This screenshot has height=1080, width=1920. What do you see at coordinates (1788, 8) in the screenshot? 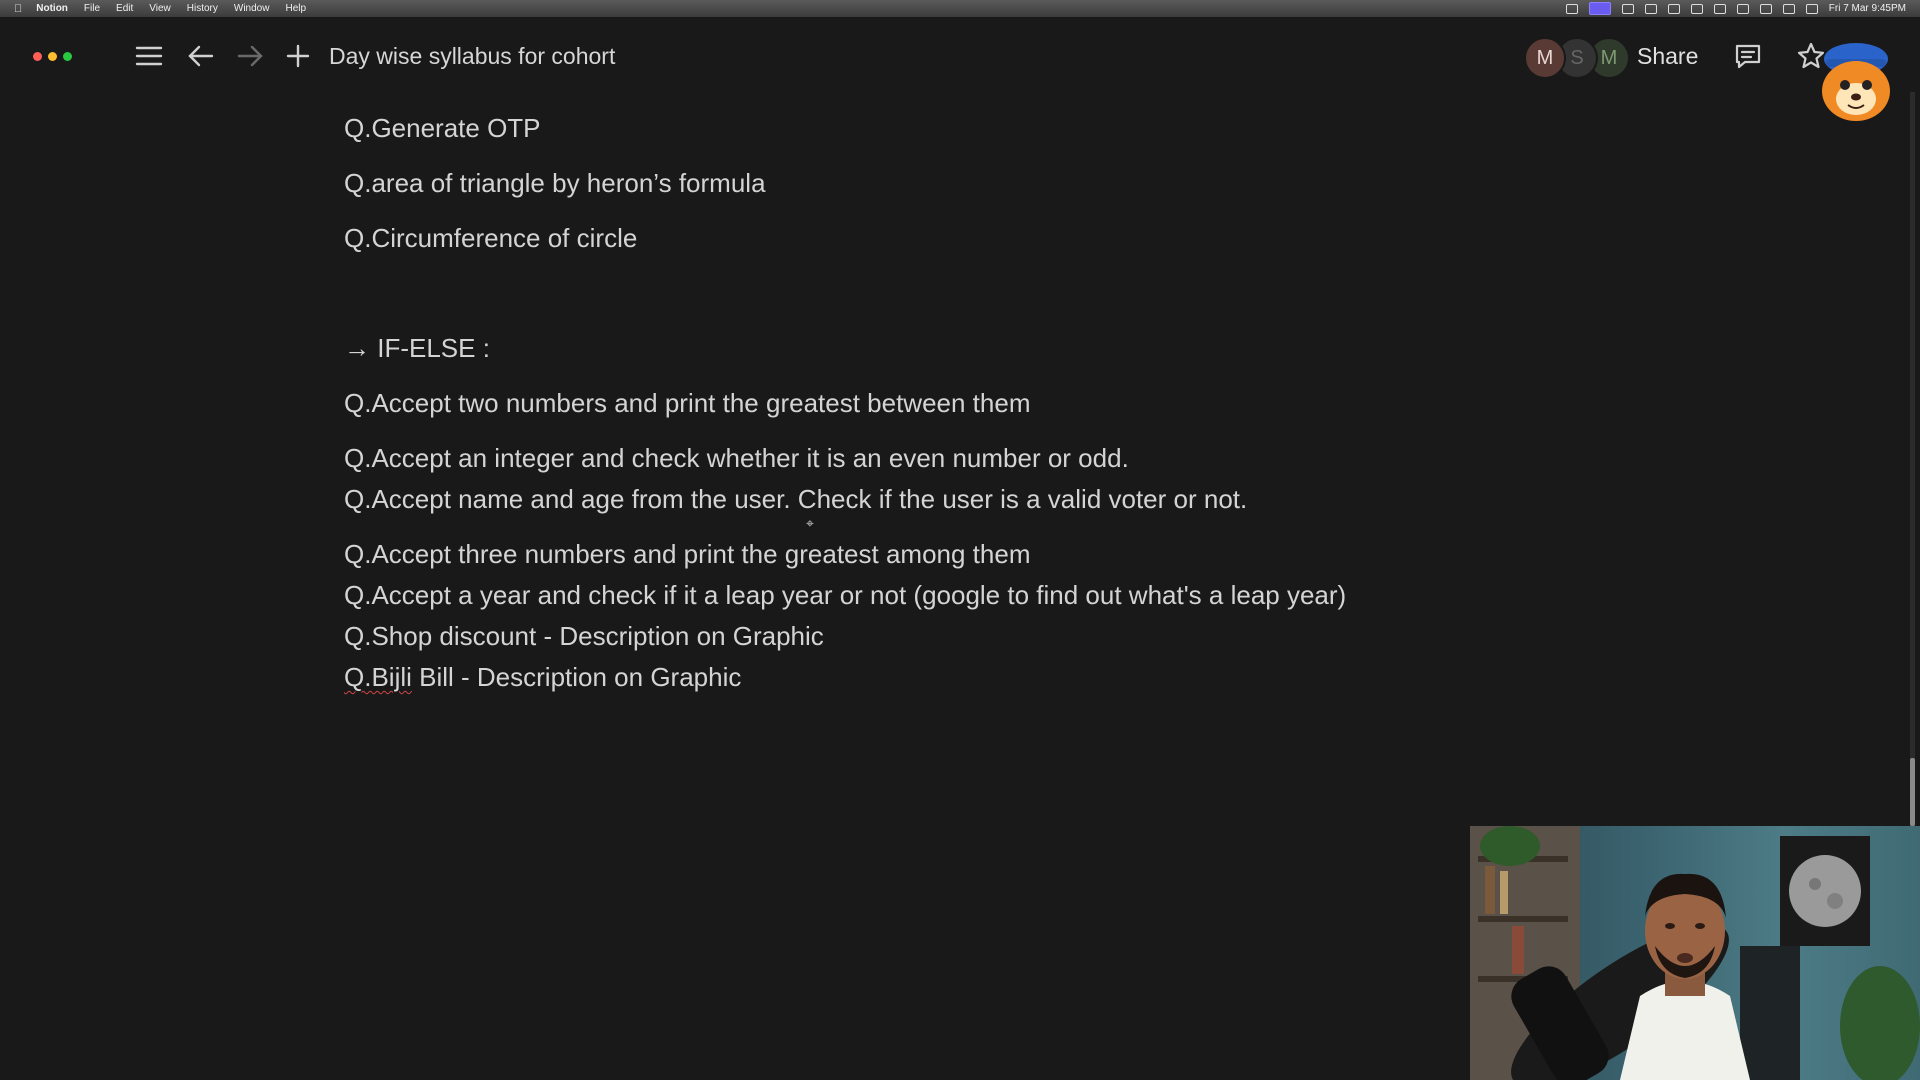
I see `search-icon` at bounding box center [1788, 8].